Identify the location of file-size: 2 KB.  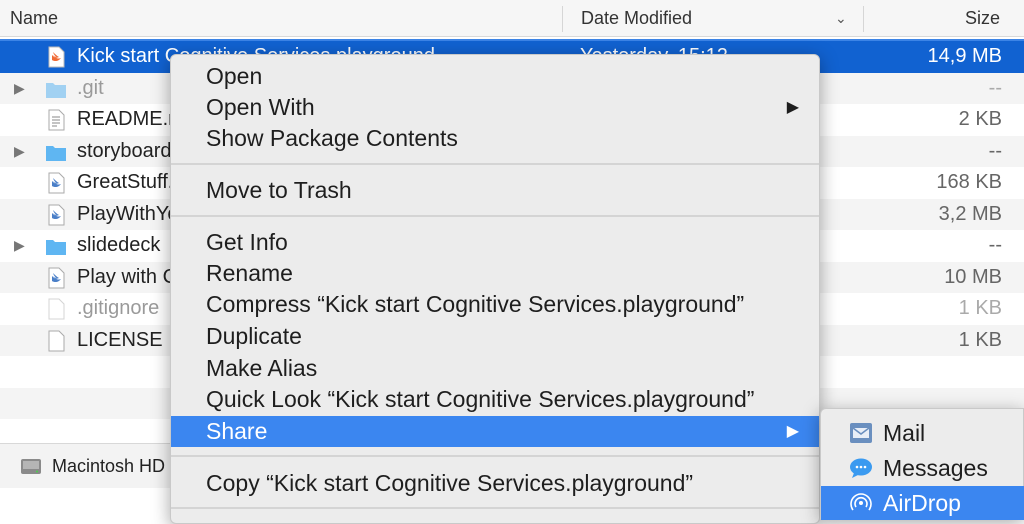
(980, 119).